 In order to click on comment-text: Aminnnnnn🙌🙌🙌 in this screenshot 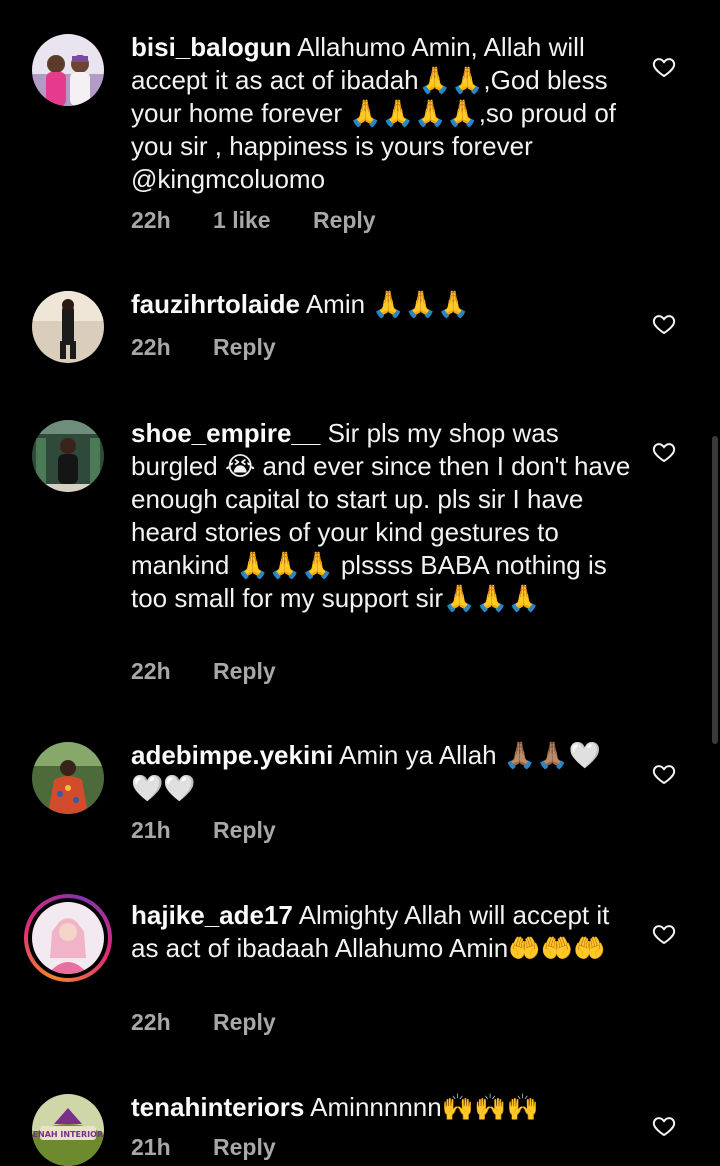, I will do `click(424, 1107)`.